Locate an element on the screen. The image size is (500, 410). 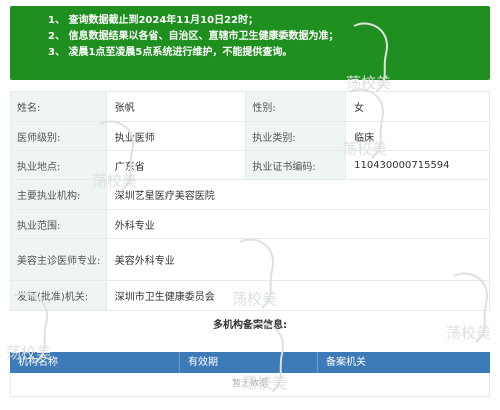
notice-line-2: 2、 信息数据结果以各省、自治区、直辖市卫生健康委数据为准； is located at coordinates (193, 36).